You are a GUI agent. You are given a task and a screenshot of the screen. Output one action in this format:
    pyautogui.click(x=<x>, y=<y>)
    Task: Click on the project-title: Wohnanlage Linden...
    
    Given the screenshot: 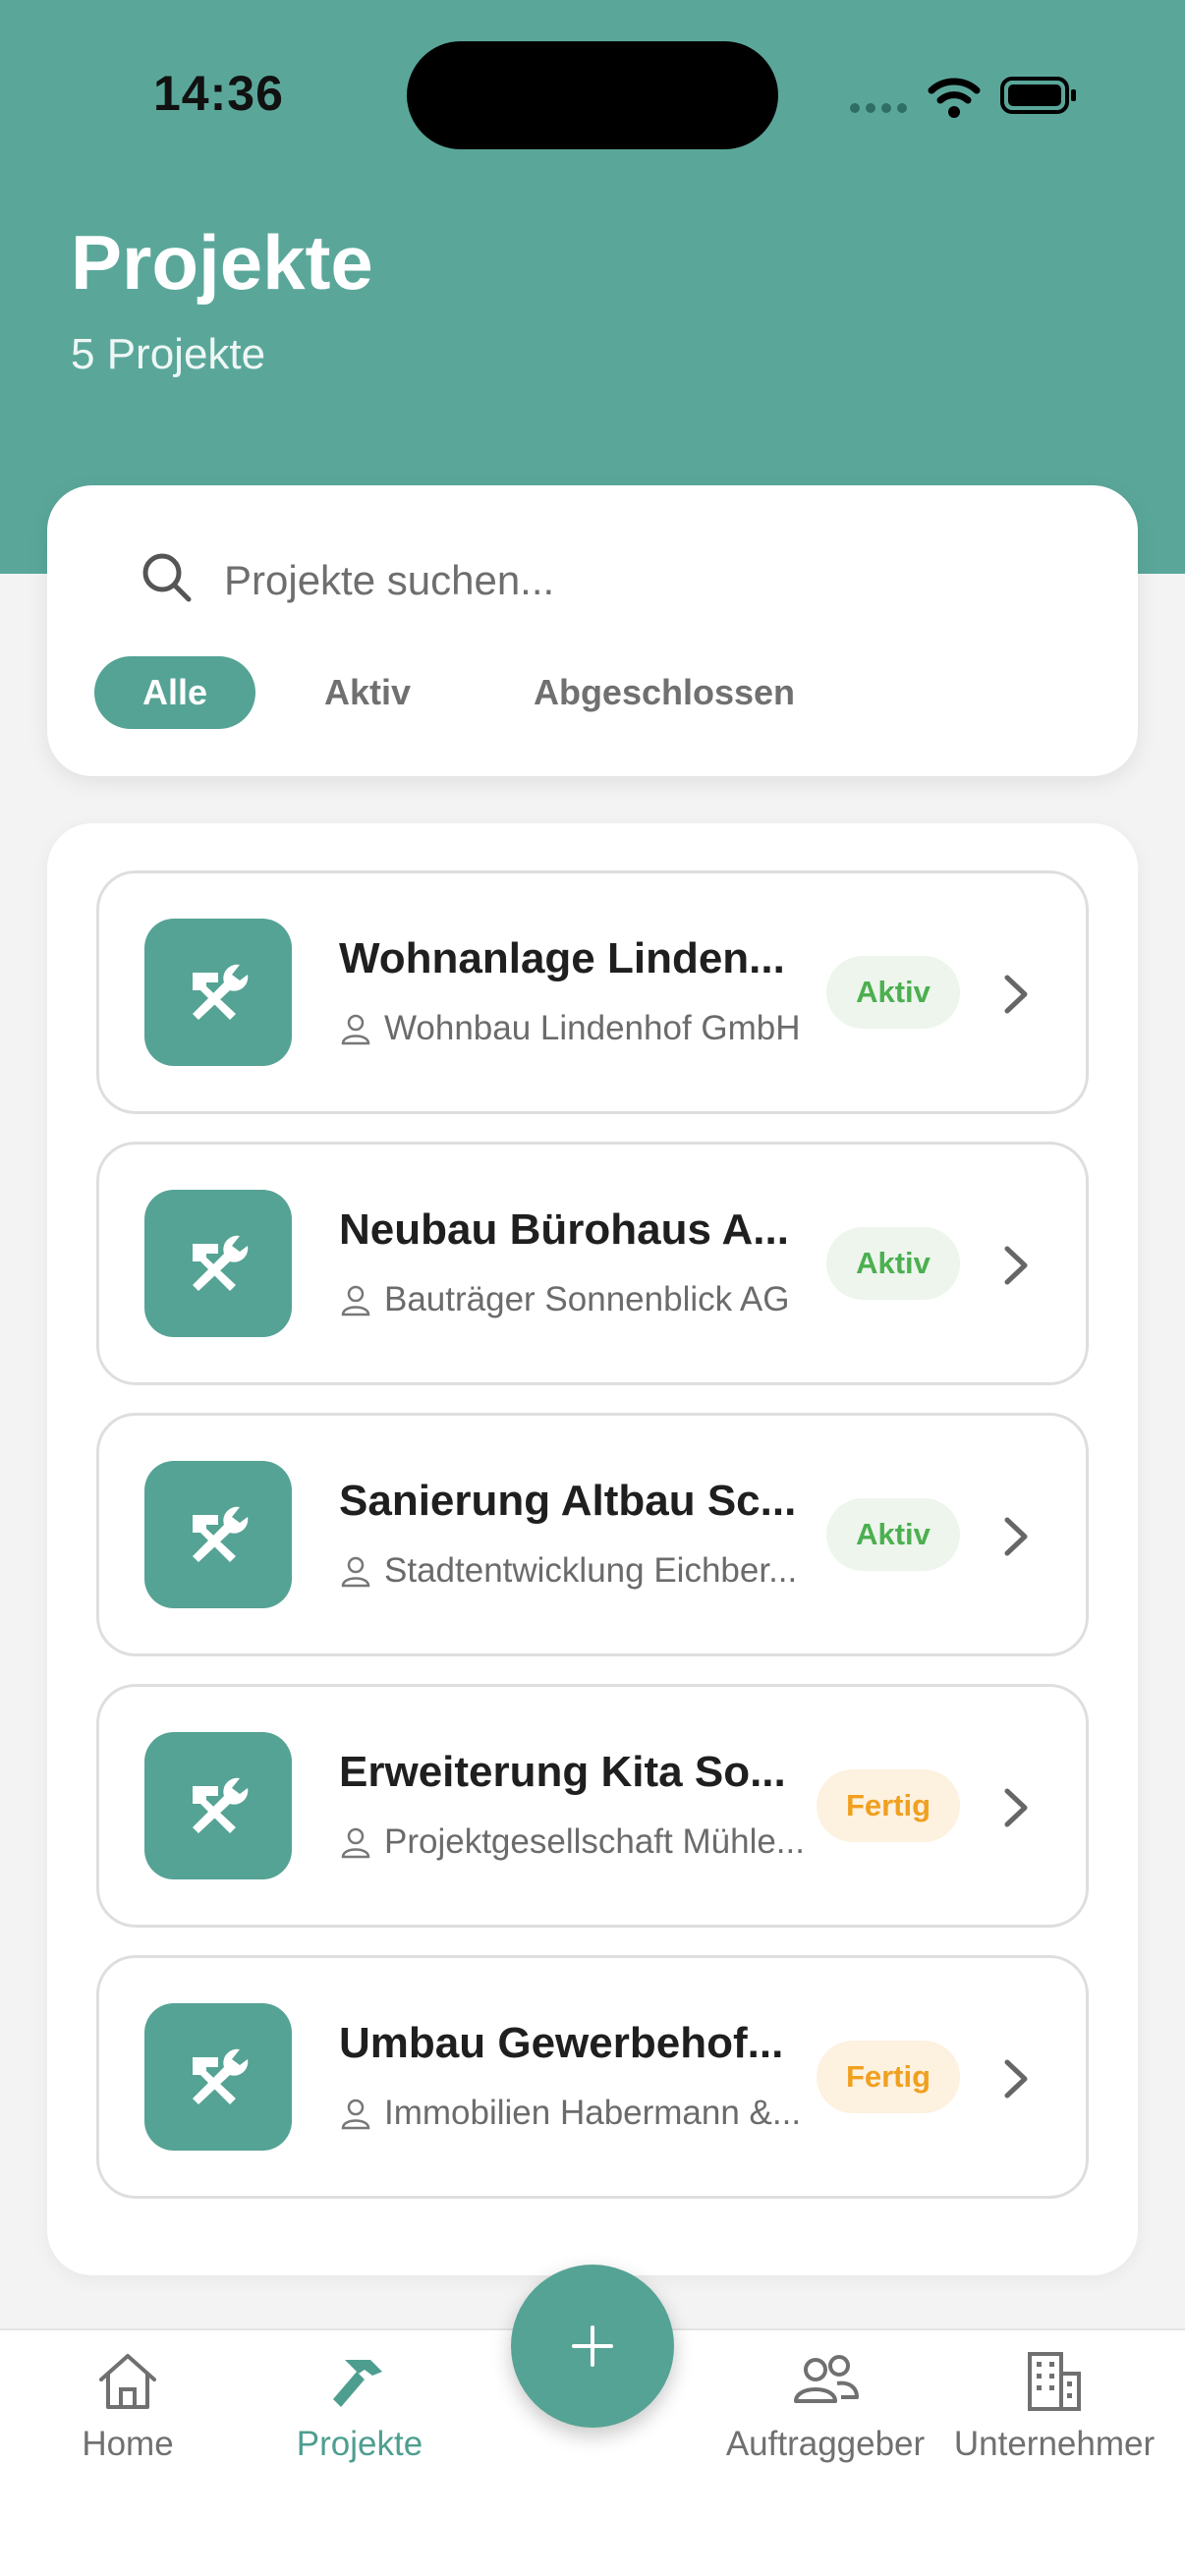 What is the action you would take?
    pyautogui.click(x=562, y=958)
    